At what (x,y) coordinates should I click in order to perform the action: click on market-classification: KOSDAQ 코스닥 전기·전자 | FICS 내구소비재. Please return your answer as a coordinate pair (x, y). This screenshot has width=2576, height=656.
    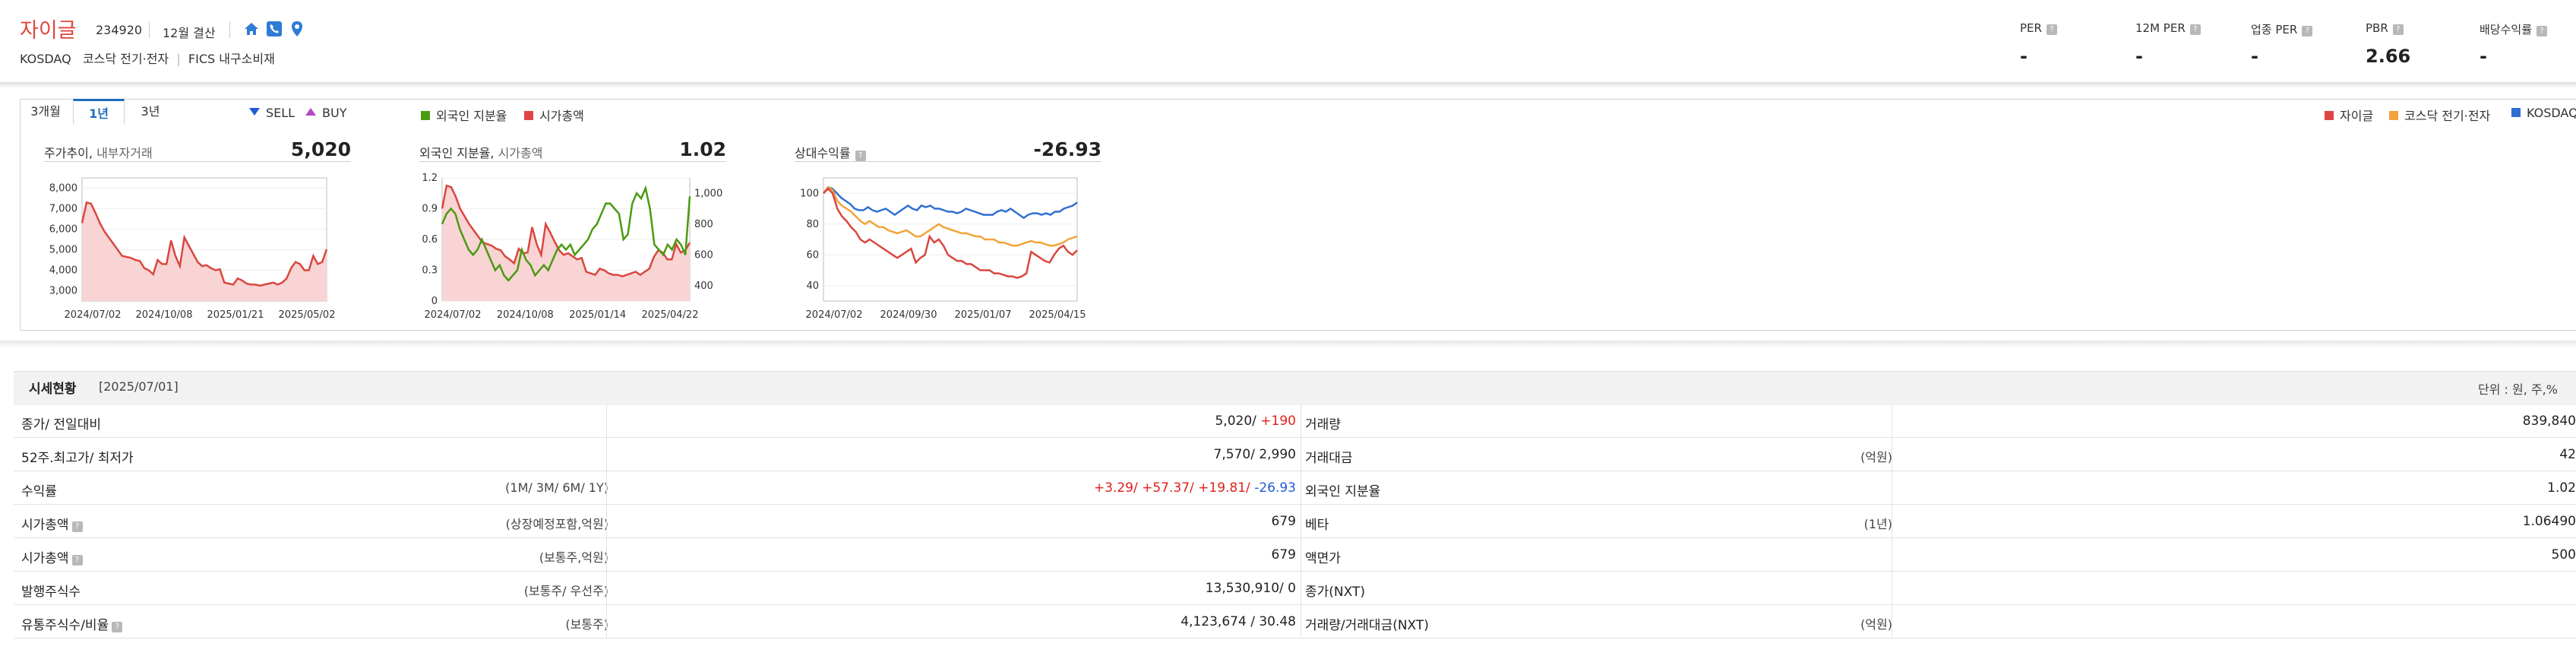
    Looking at the image, I should click on (147, 58).